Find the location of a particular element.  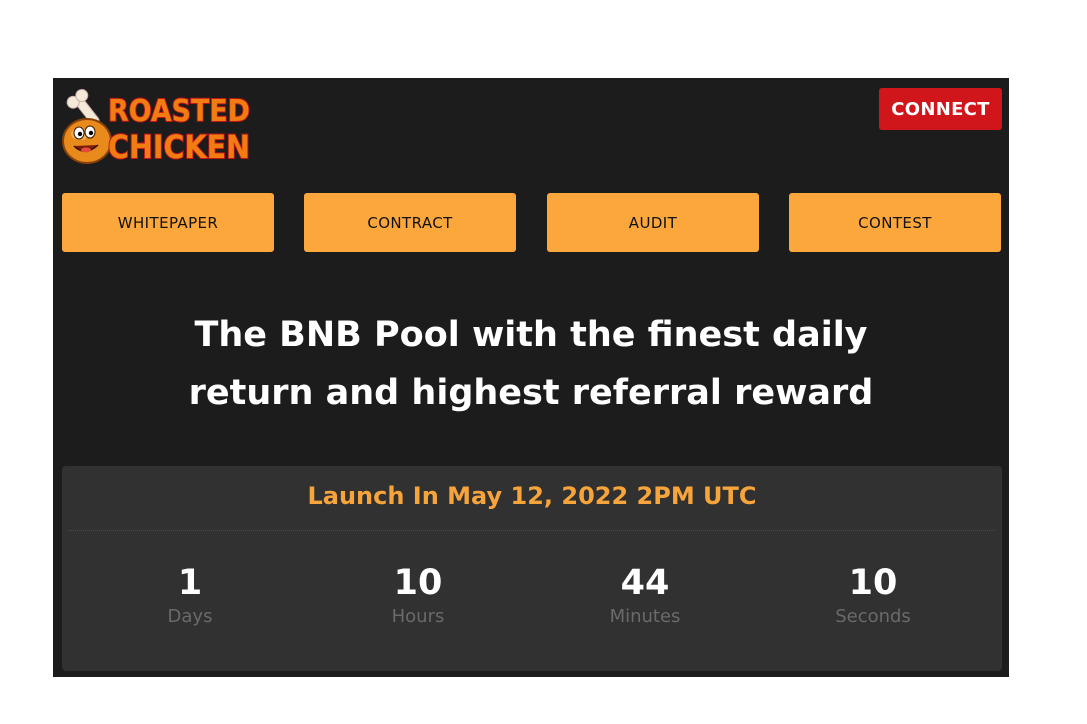

divider is located at coordinates (532, 530).